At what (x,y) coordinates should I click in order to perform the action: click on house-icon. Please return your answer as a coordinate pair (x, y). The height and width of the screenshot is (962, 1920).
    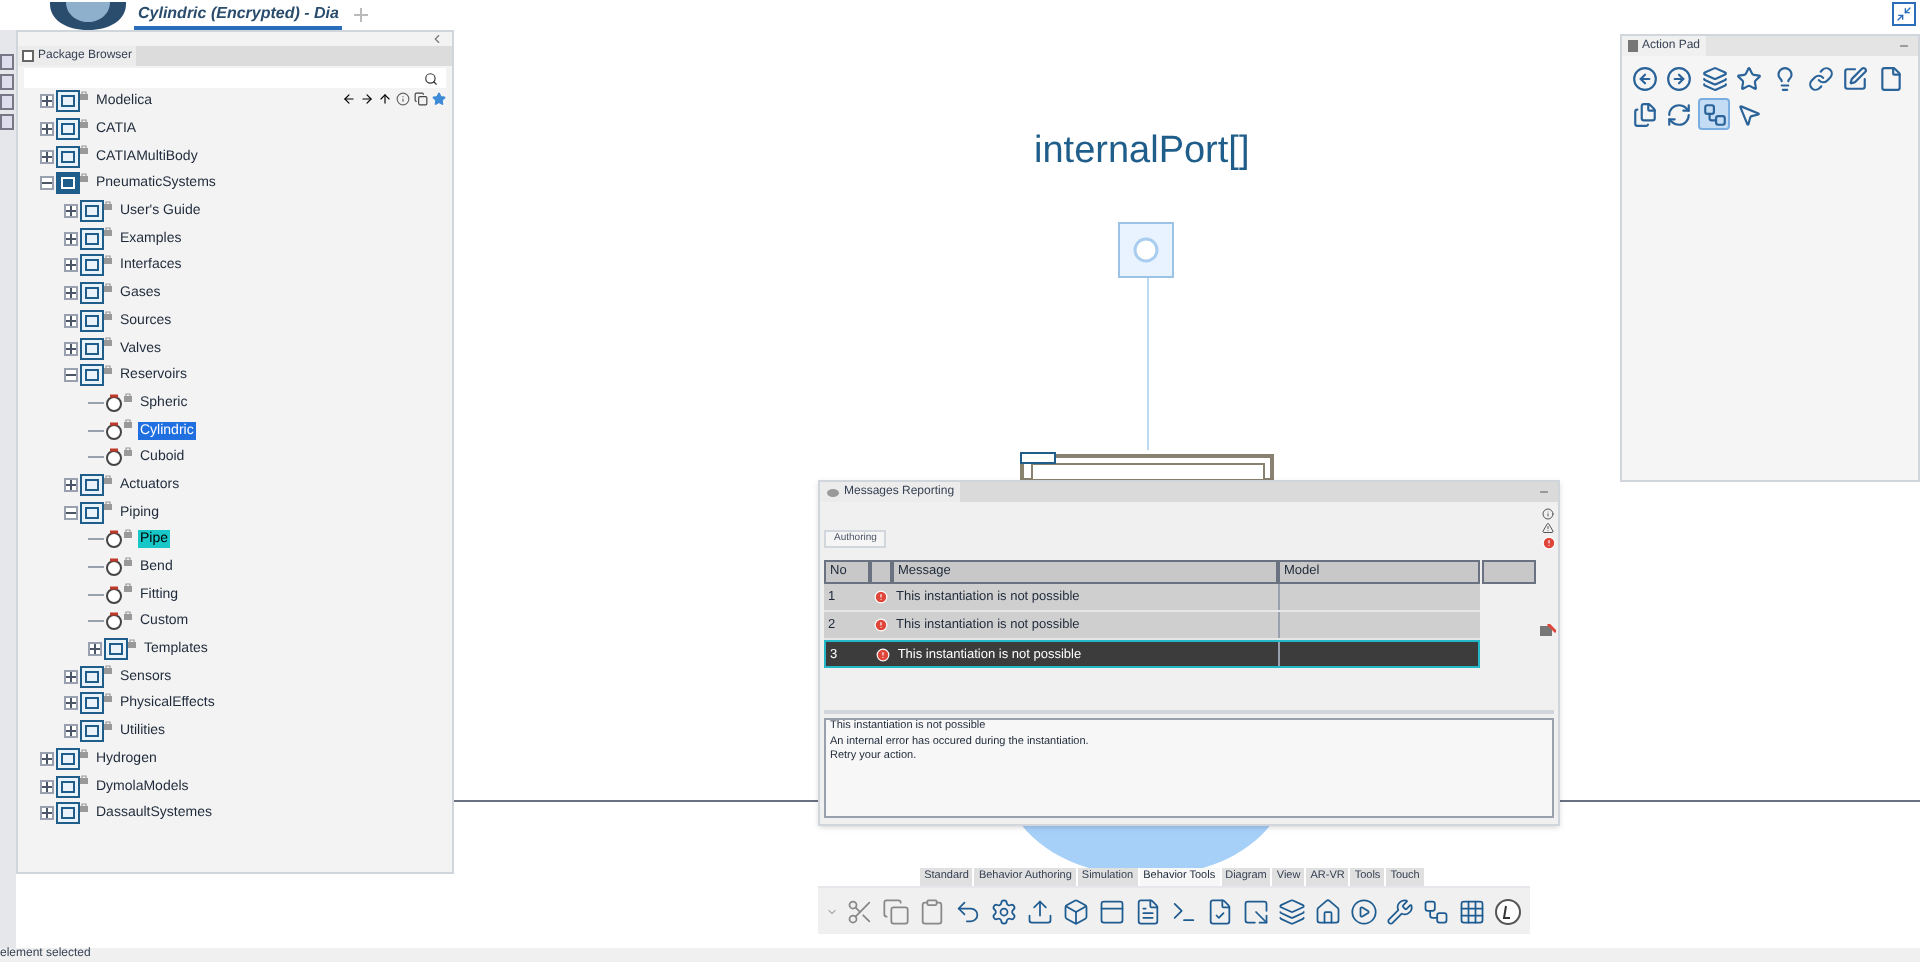
    Looking at the image, I should click on (1327, 911).